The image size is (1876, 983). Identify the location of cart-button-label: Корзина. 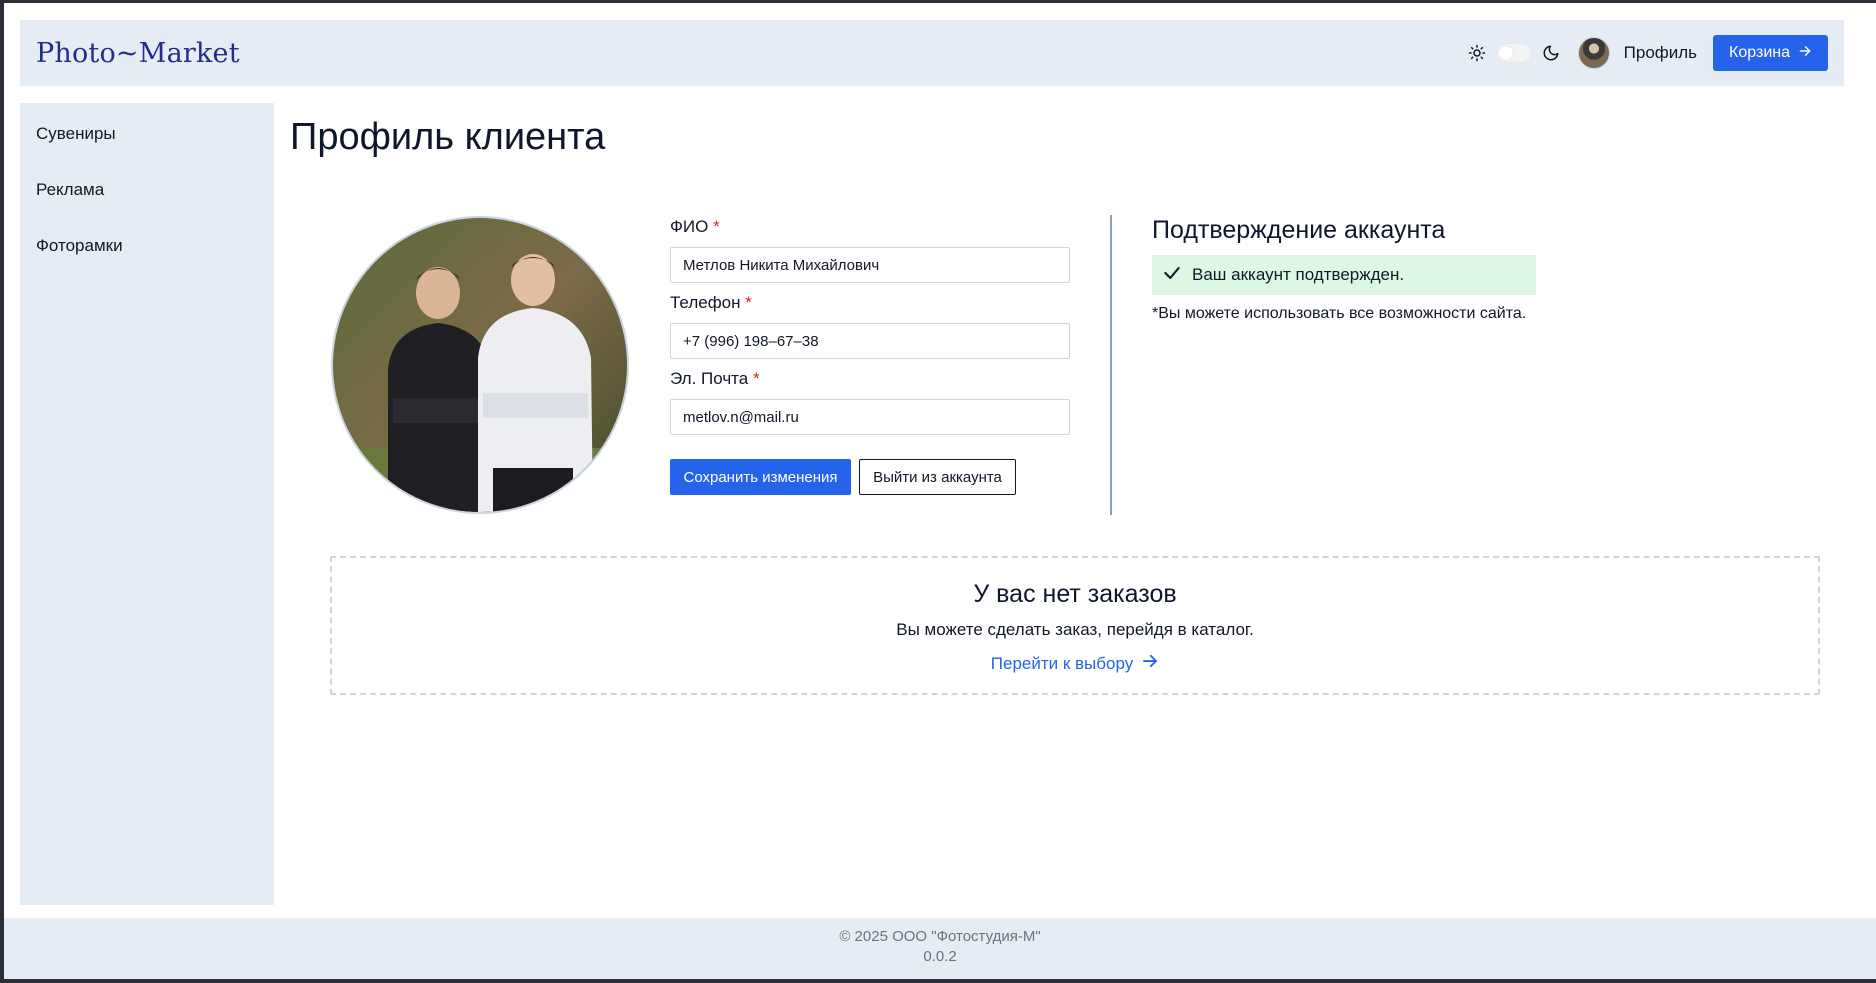
(1759, 52).